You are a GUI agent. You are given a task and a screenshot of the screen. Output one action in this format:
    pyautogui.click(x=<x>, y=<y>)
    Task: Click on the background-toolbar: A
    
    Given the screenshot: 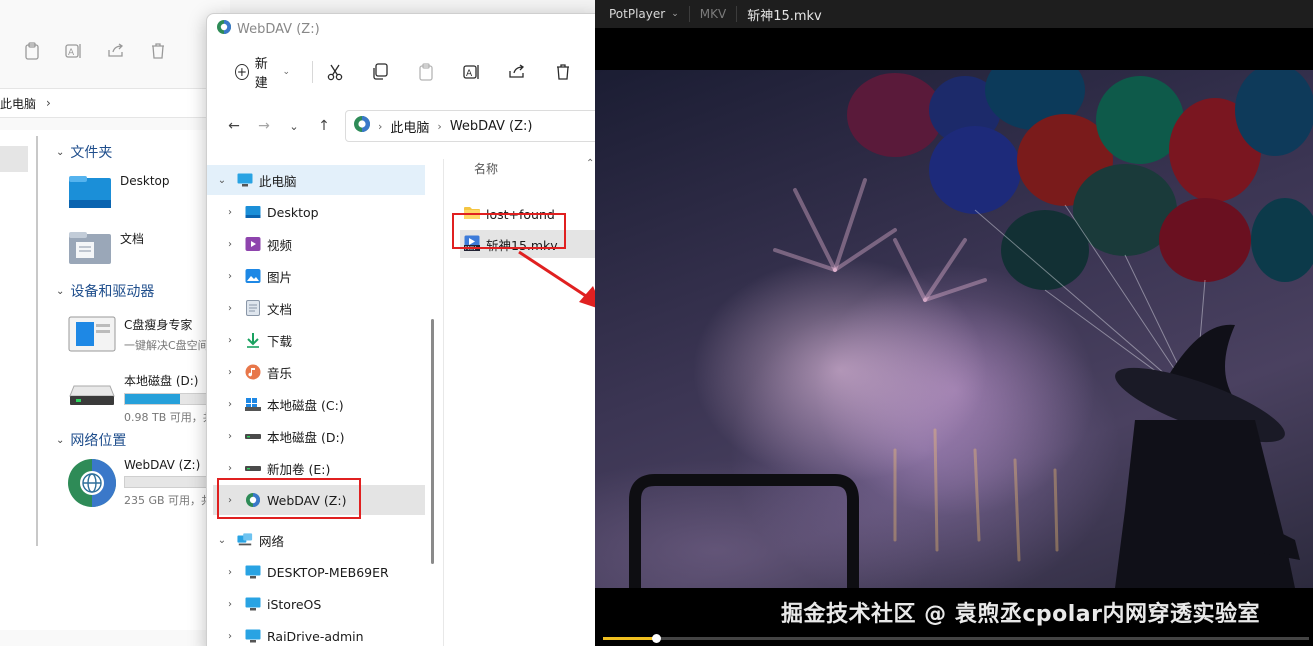 What is the action you would take?
    pyautogui.click(x=115, y=51)
    